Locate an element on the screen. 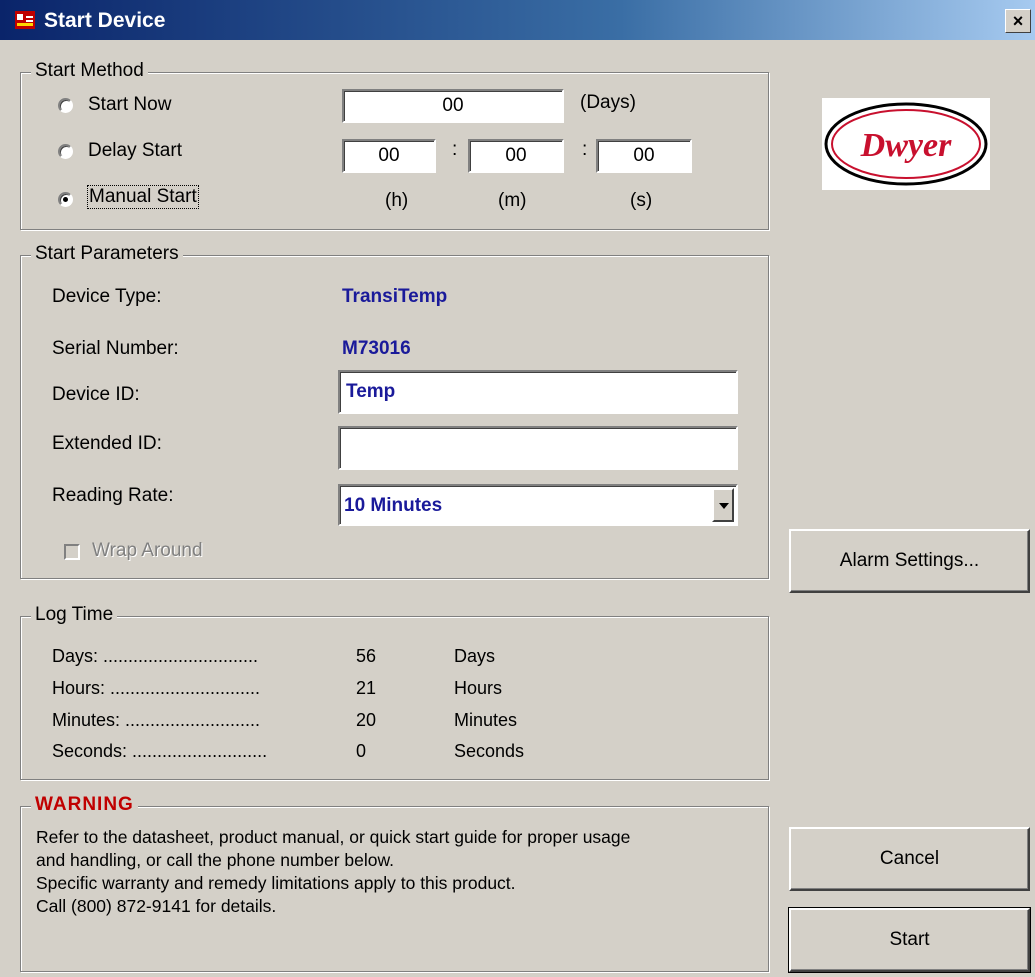  close-icon: × is located at coordinates (1018, 21).